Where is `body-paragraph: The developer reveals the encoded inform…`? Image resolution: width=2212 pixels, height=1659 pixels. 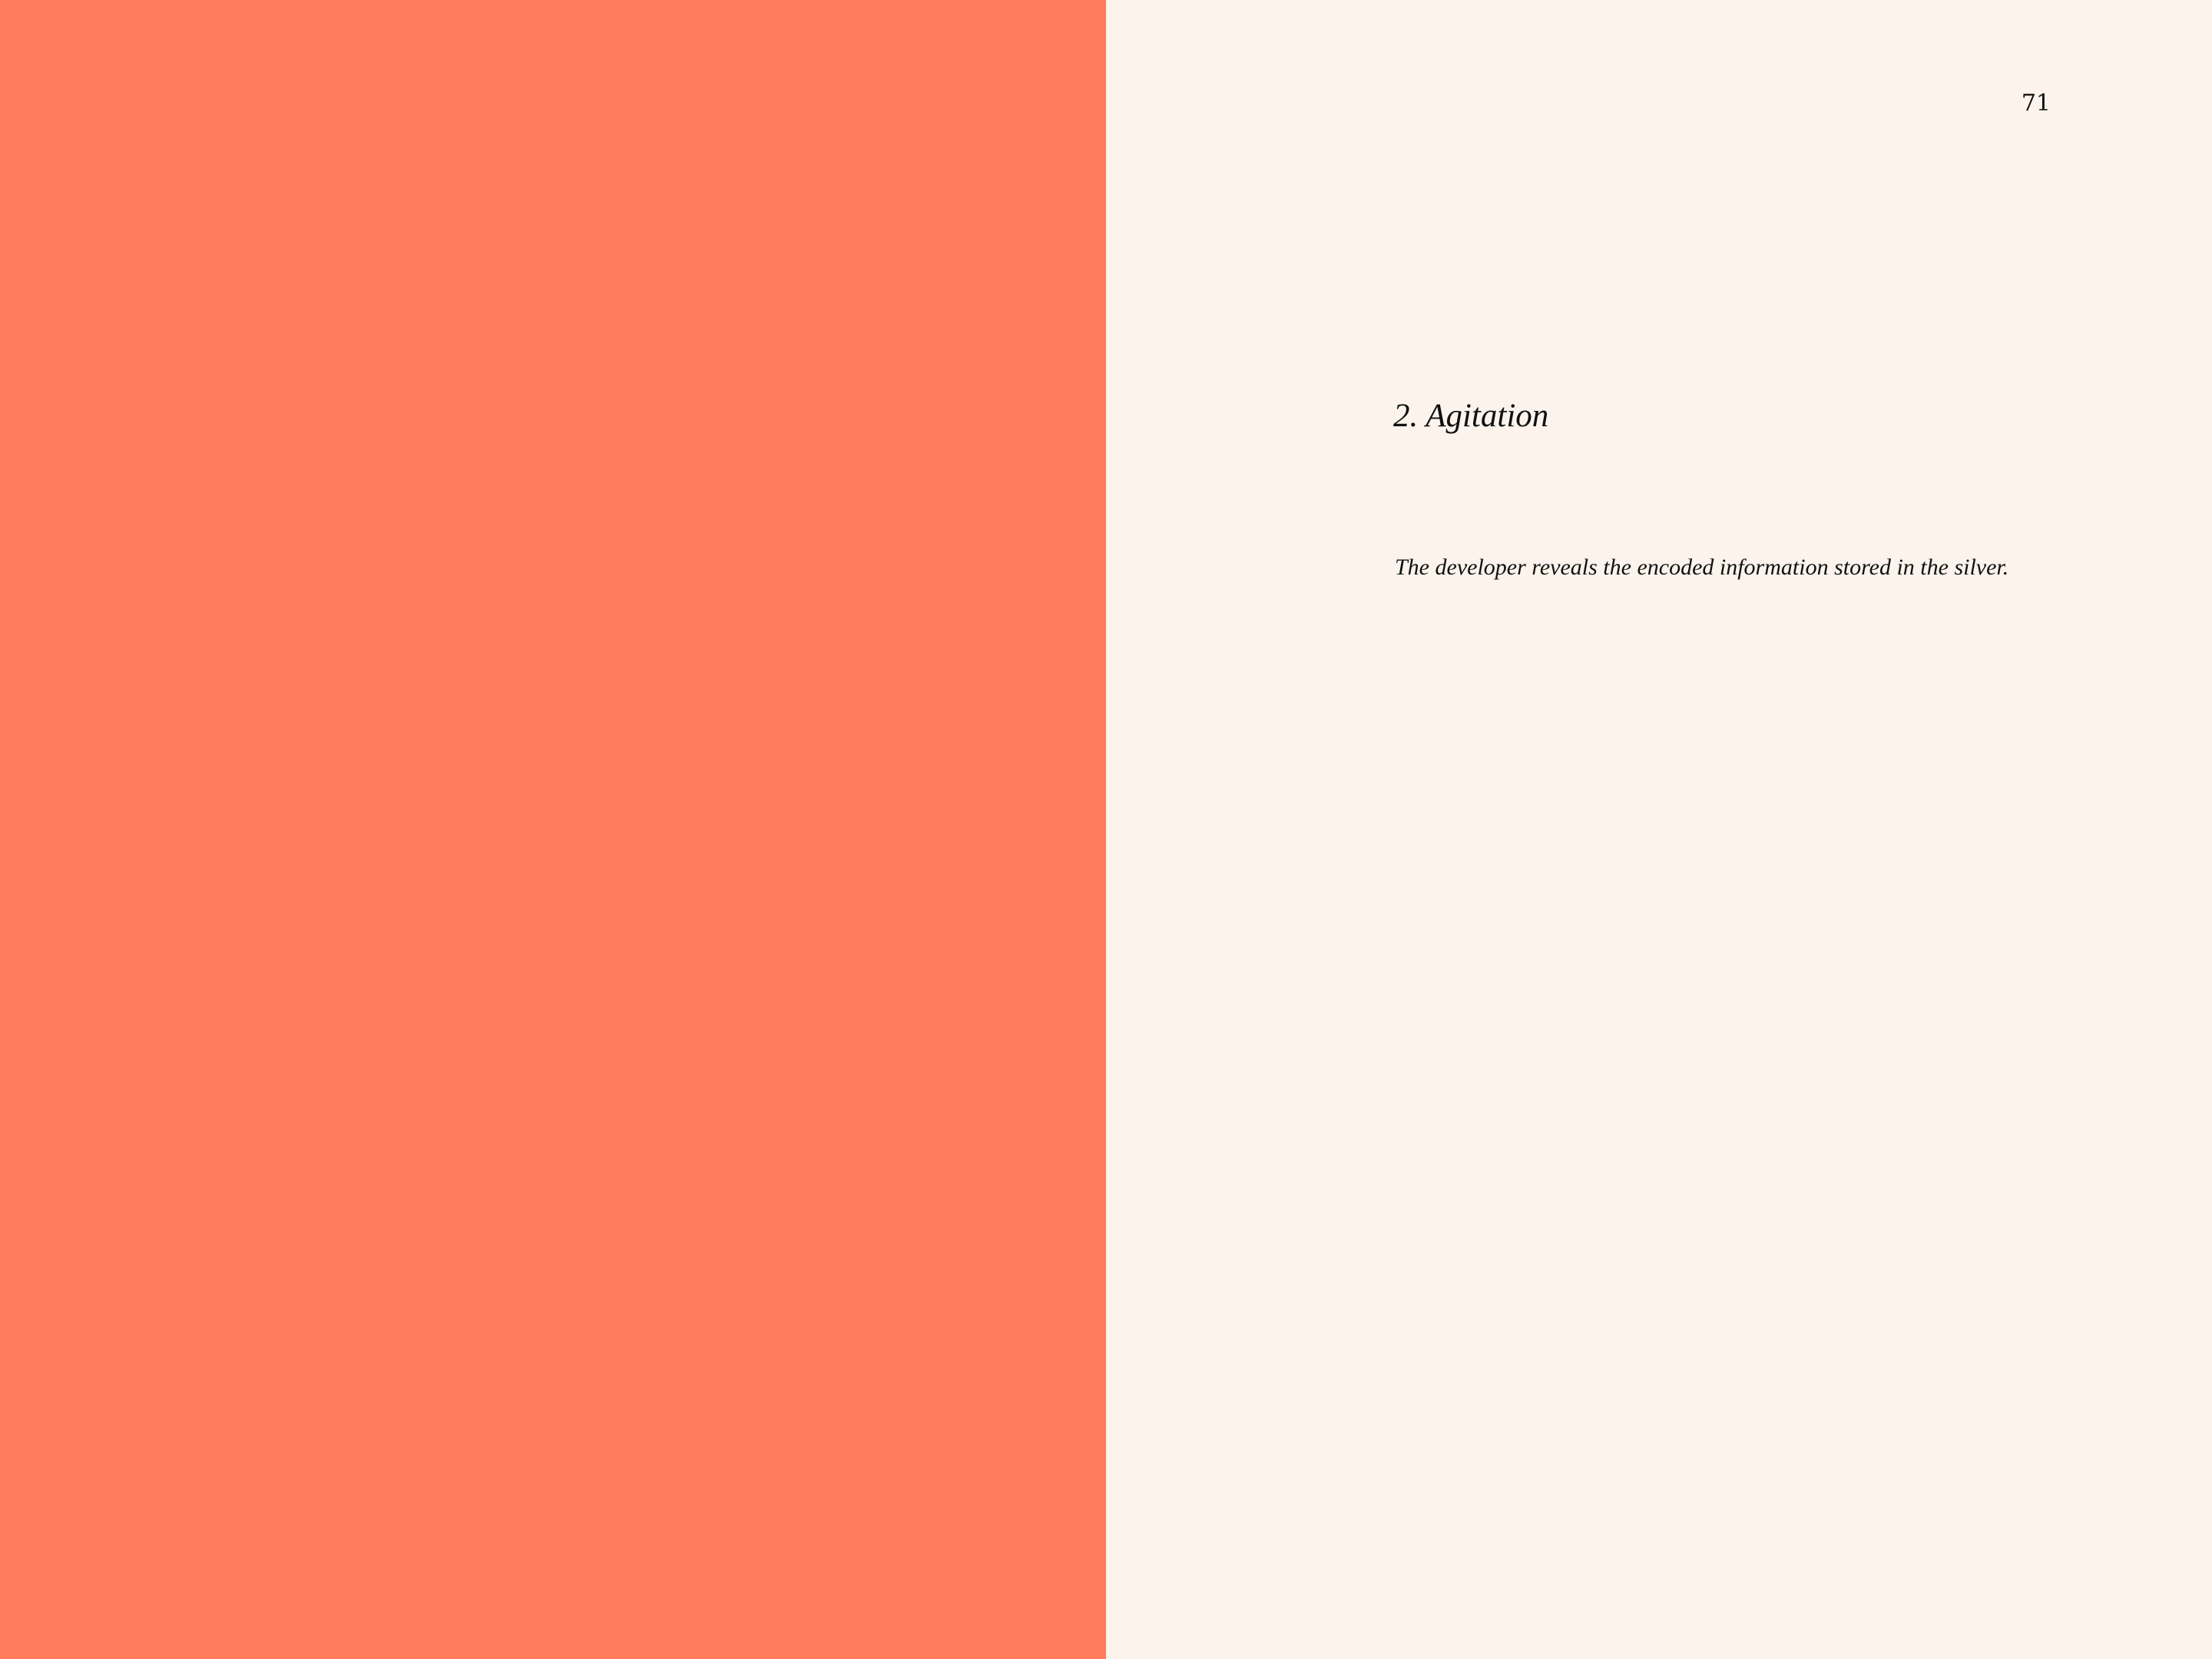 body-paragraph: The developer reveals the encoded inform… is located at coordinates (1702, 567).